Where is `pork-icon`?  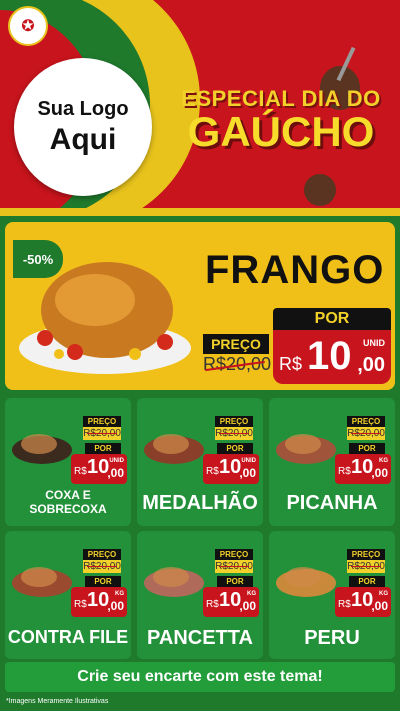 pork-icon is located at coordinates (174, 582).